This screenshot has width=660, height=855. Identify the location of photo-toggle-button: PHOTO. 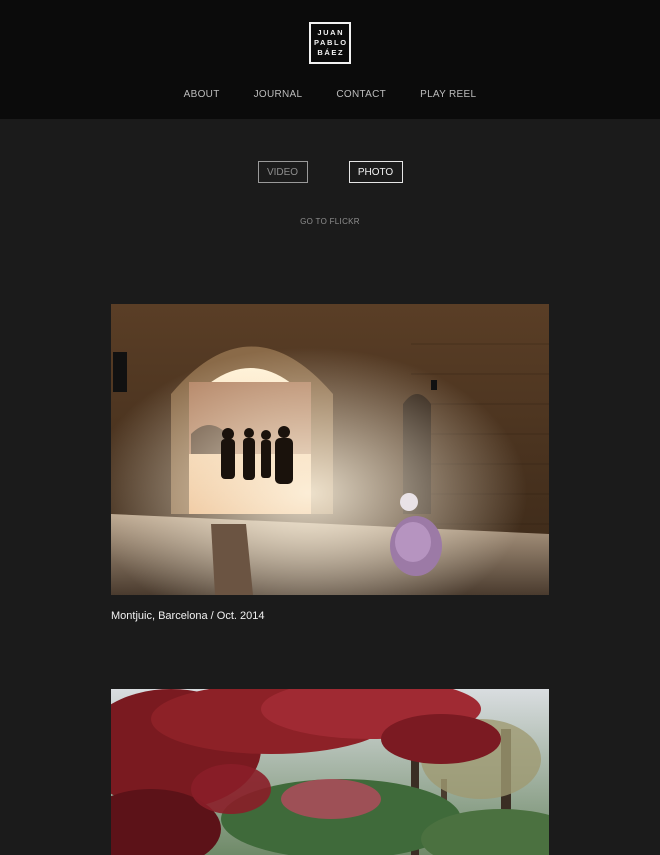
(375, 172).